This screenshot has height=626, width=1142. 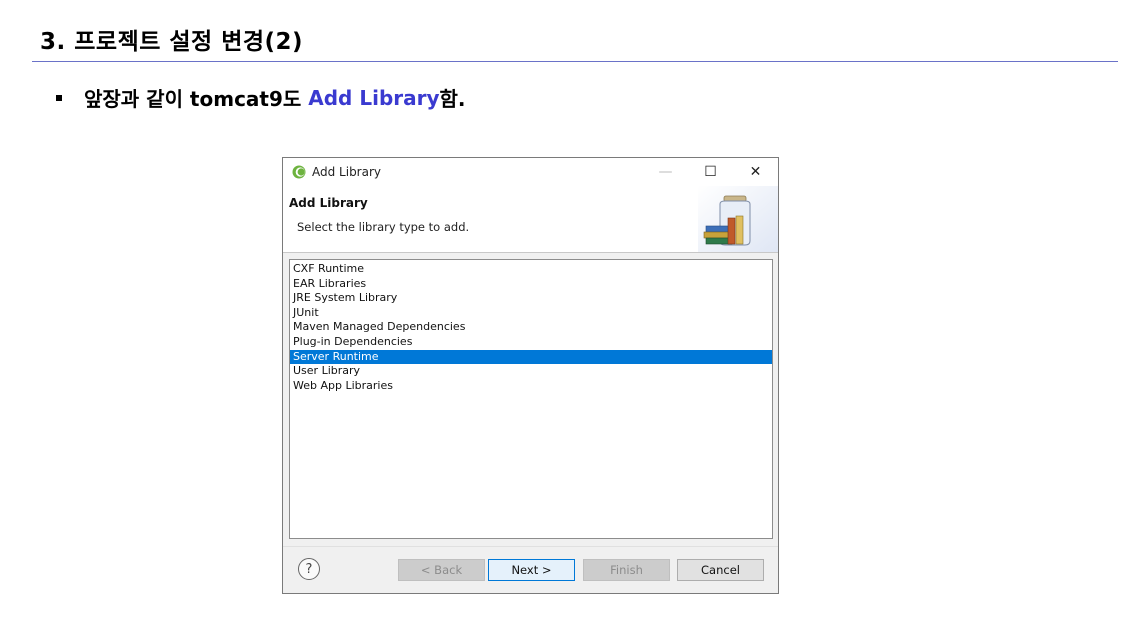 I want to click on library-type-item: Maven Managed Dependencies, so click(x=531, y=327).